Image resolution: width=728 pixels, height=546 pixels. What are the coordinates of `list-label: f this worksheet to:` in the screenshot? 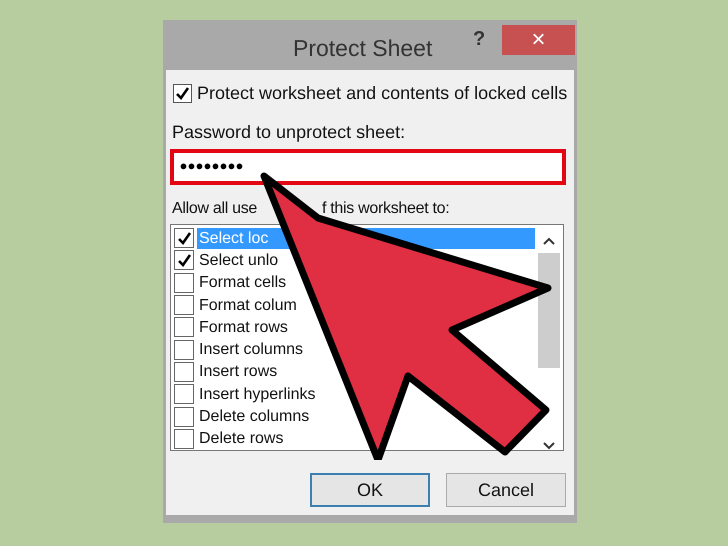 It's located at (386, 209).